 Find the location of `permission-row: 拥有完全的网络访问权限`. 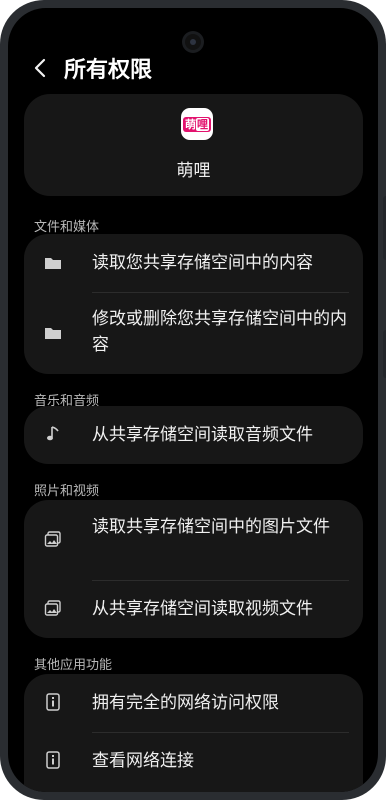

permission-row: 拥有完全的网络访问权限 is located at coordinates (193, 703).